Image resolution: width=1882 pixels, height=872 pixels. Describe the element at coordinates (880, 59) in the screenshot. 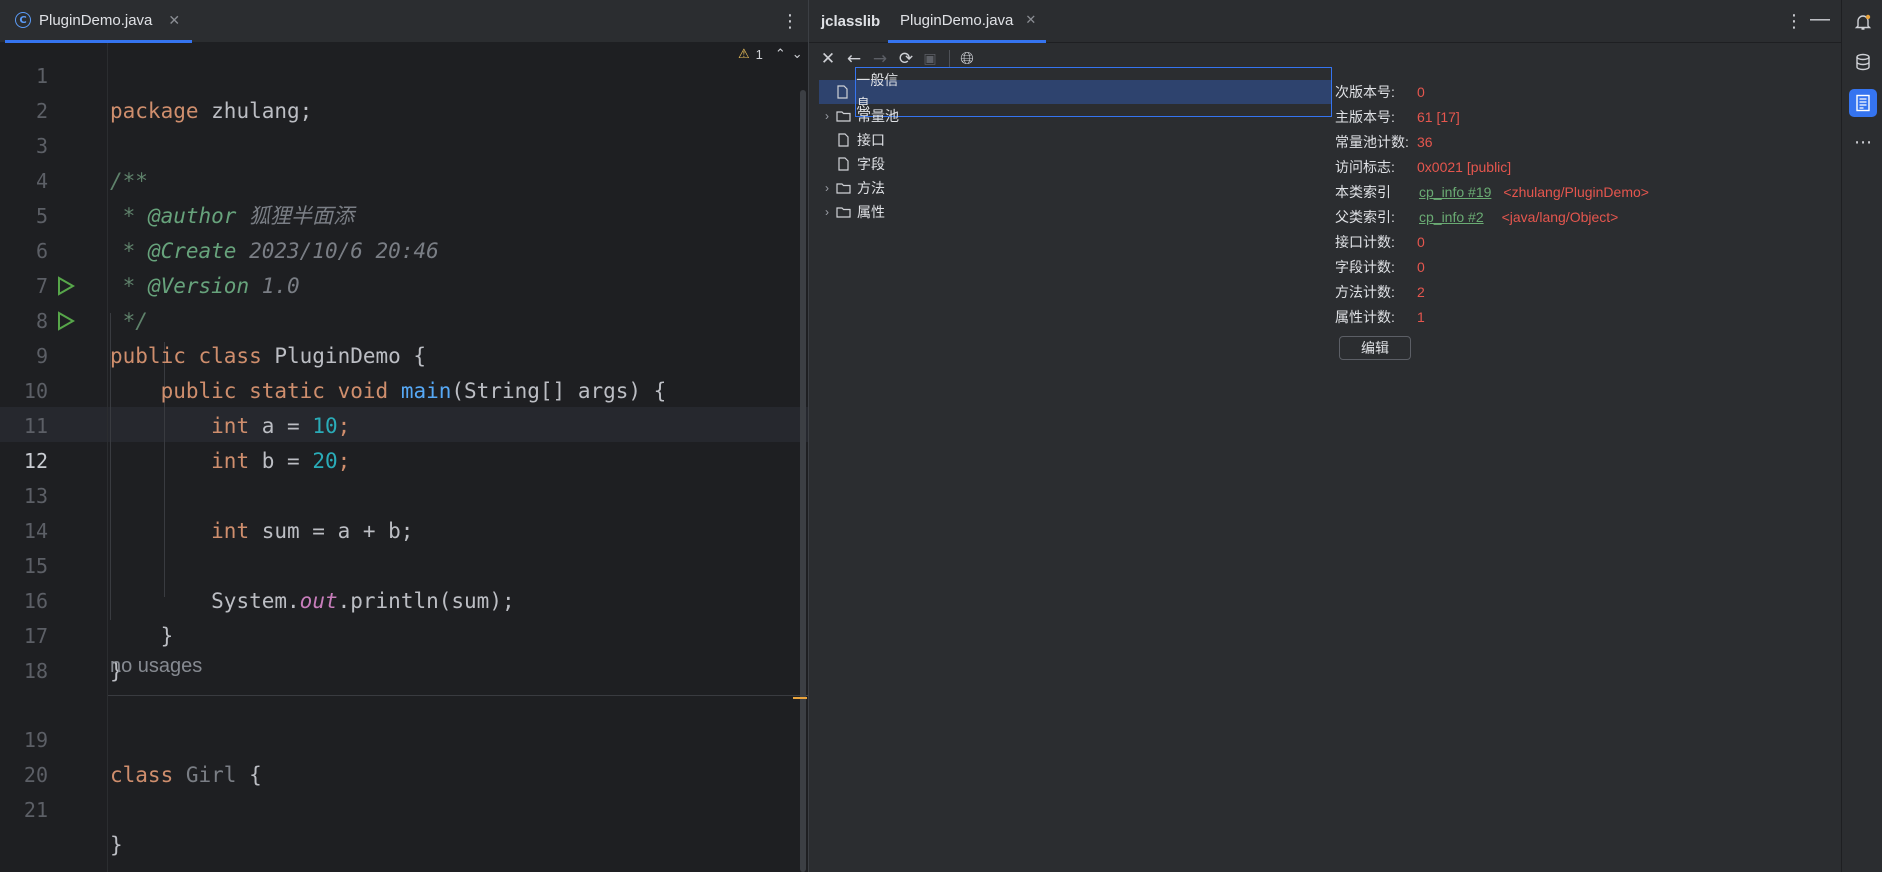

I see `forward-arrow-icon: →` at that location.